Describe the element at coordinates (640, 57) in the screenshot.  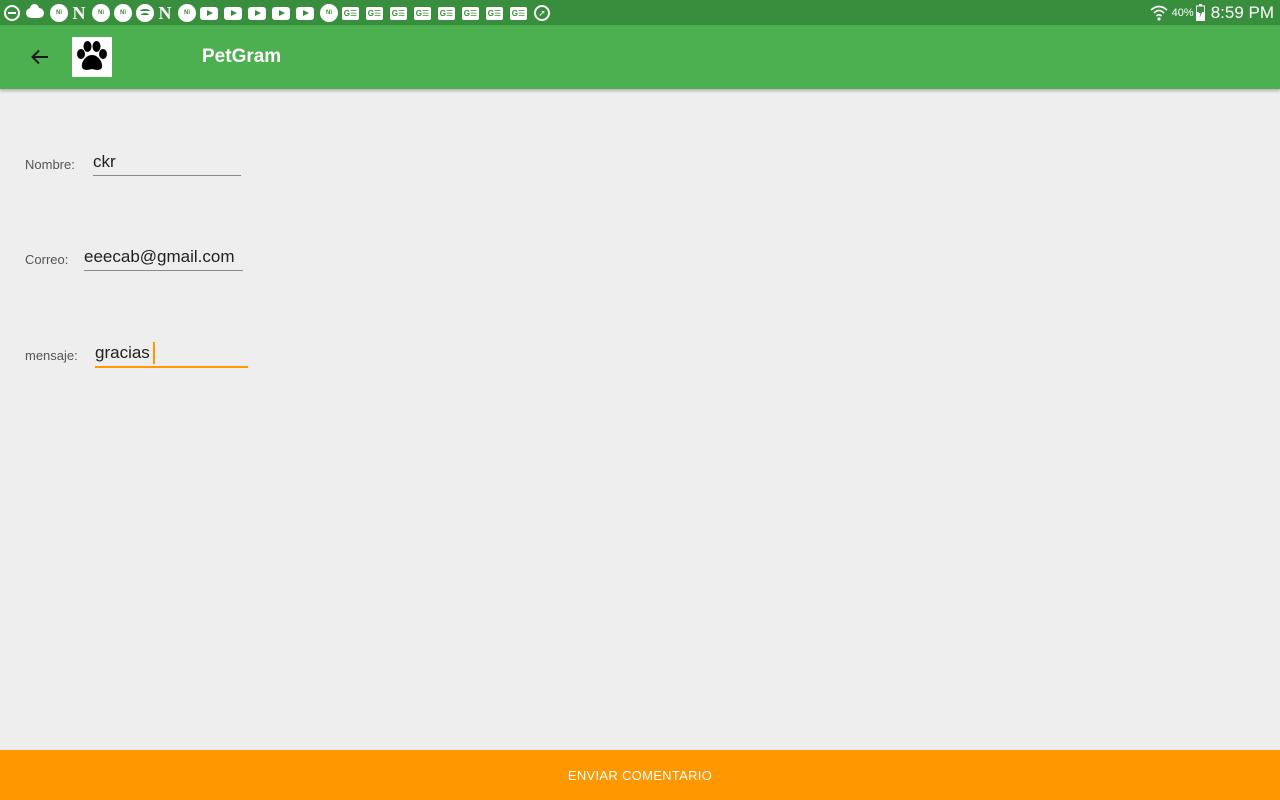
I see `app-bar: PetGram` at that location.